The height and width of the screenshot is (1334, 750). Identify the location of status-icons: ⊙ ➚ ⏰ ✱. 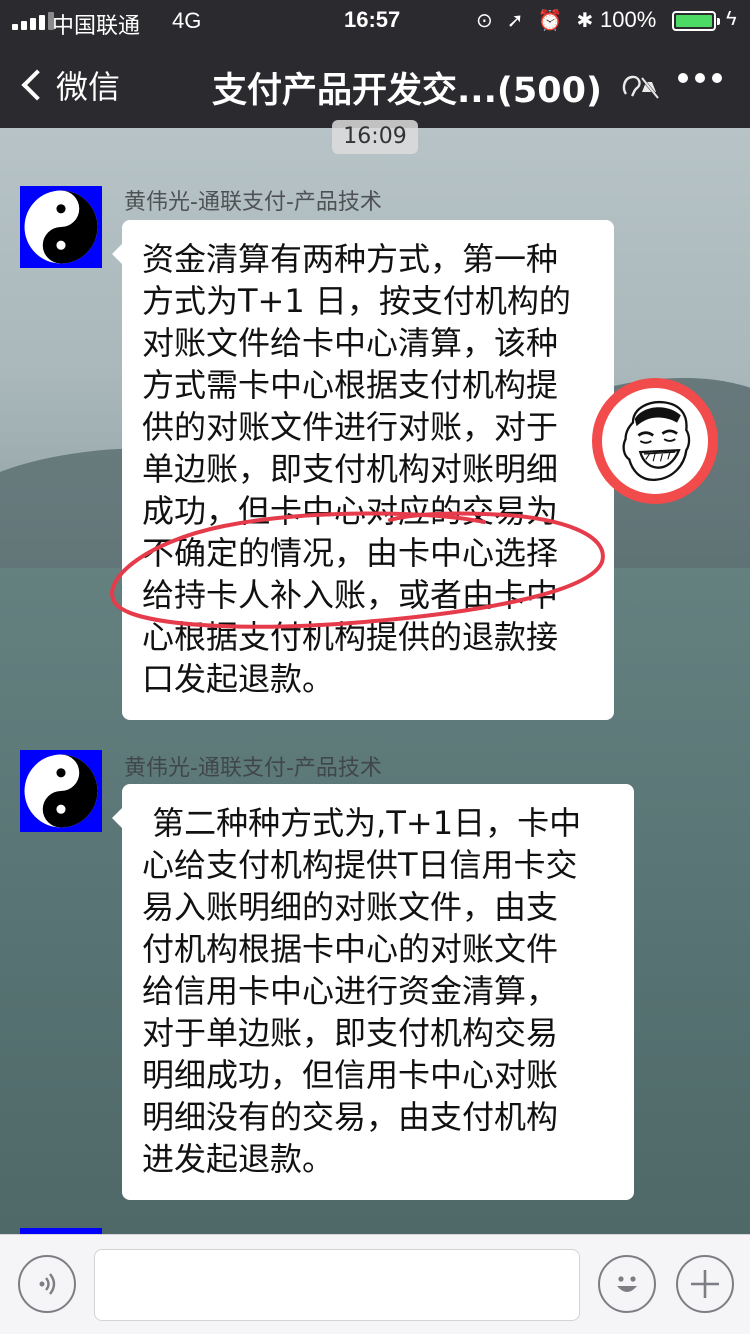
(534, 20).